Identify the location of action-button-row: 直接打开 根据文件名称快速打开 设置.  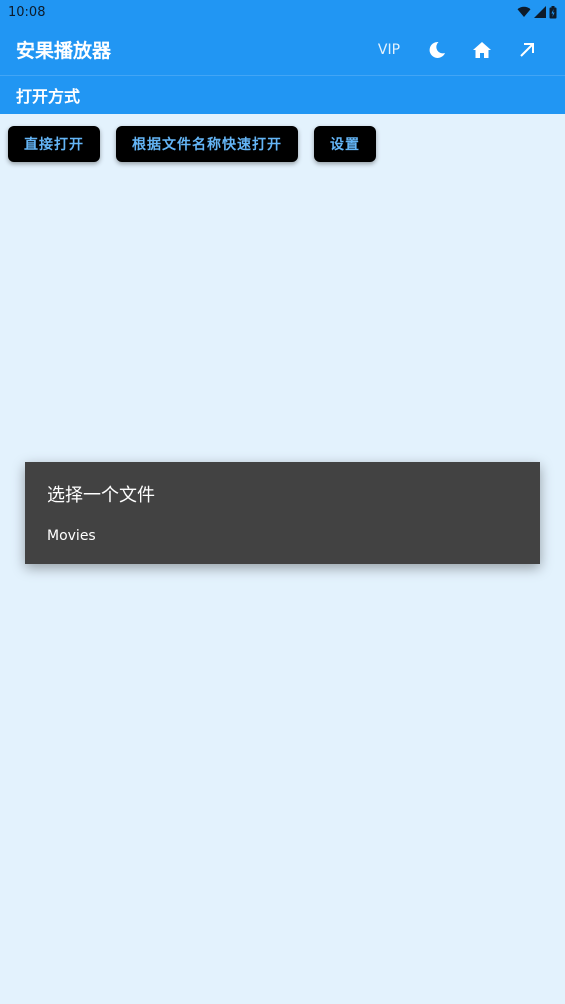
(192, 144).